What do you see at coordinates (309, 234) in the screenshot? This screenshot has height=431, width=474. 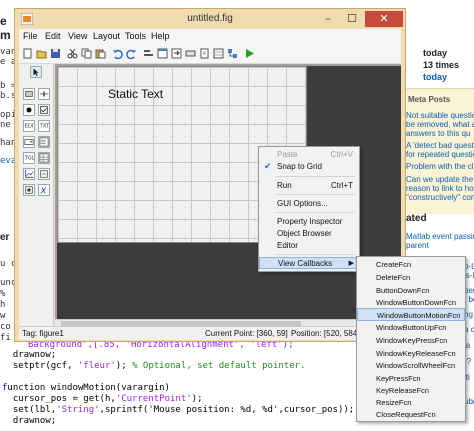 I see `menu-item-object-browser: Object Browser` at bounding box center [309, 234].